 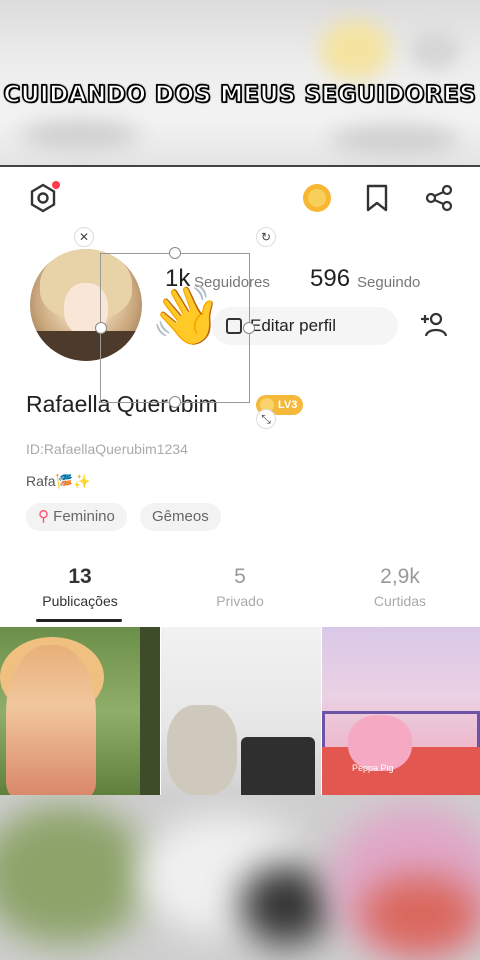 I want to click on user-id: ID:RafaellaQuerubim1234, so click(x=107, y=449).